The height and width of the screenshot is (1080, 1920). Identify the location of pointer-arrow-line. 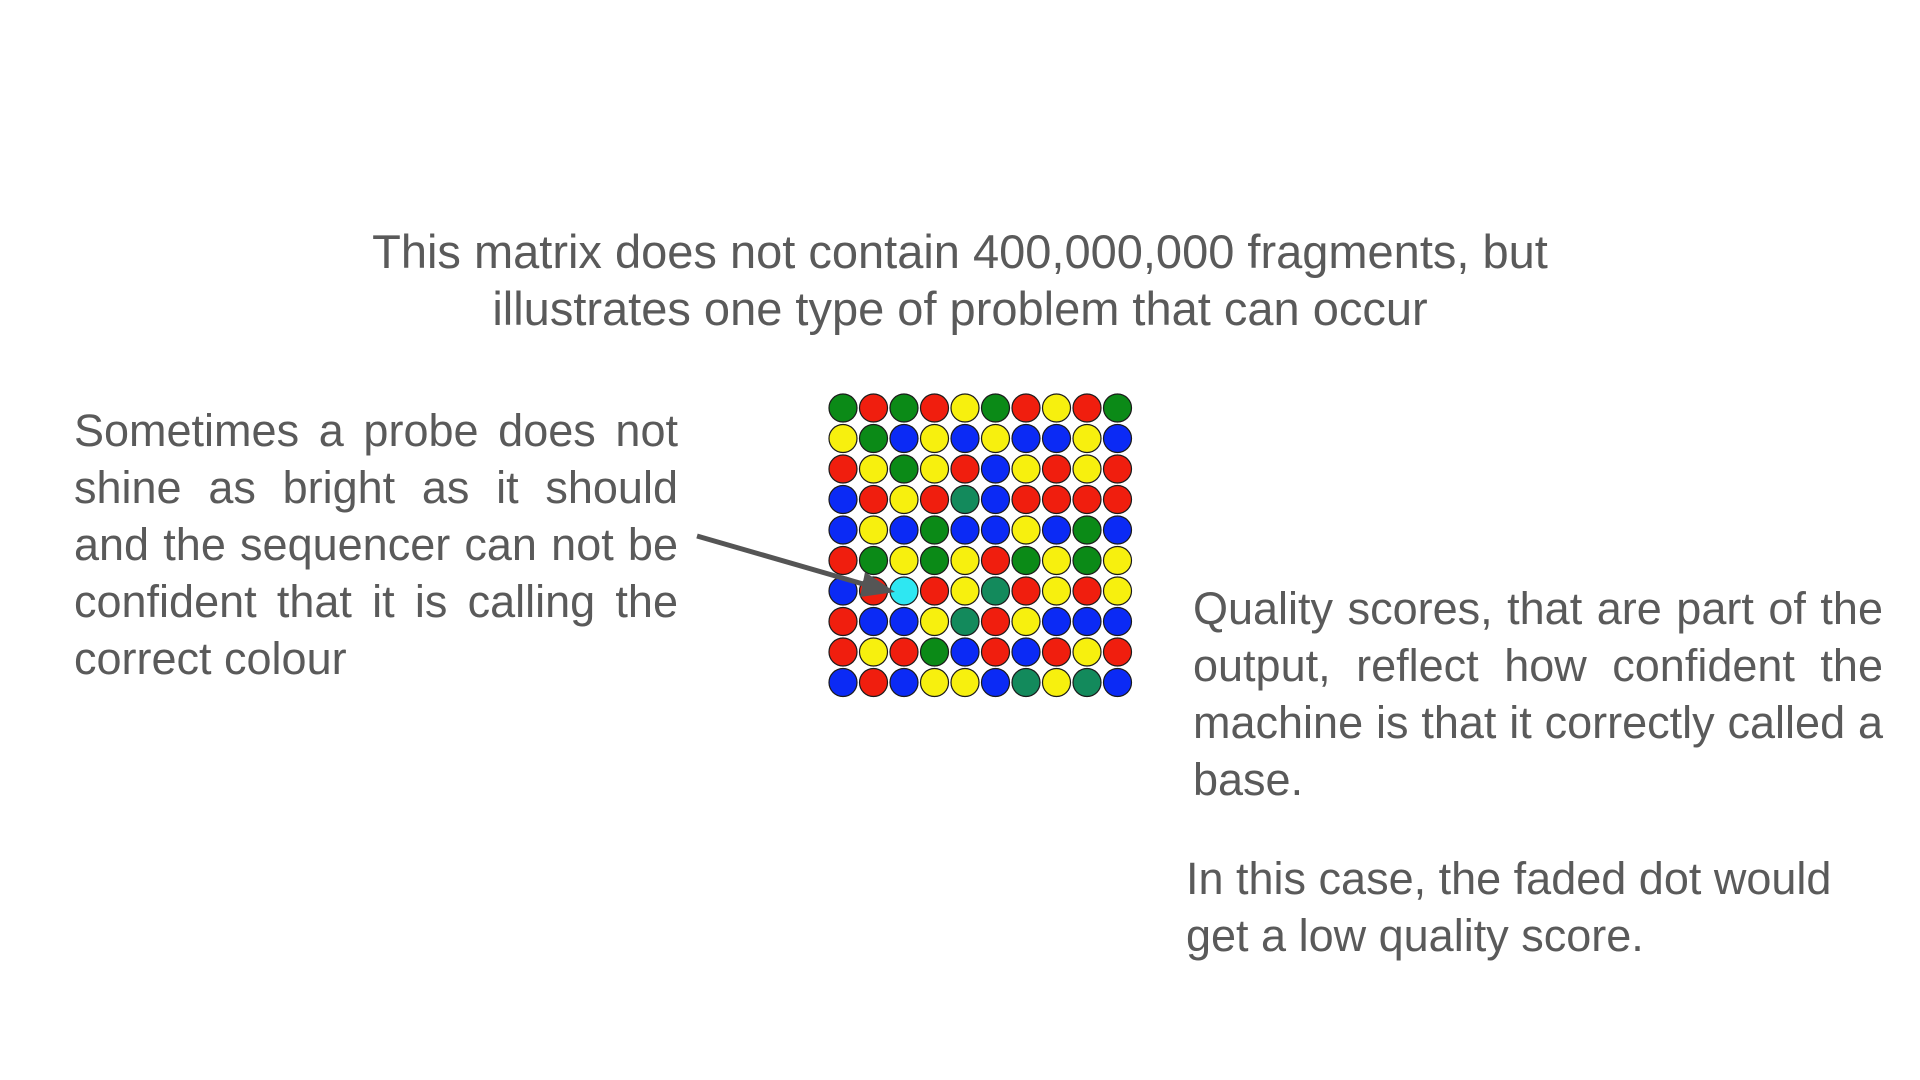
(783, 561).